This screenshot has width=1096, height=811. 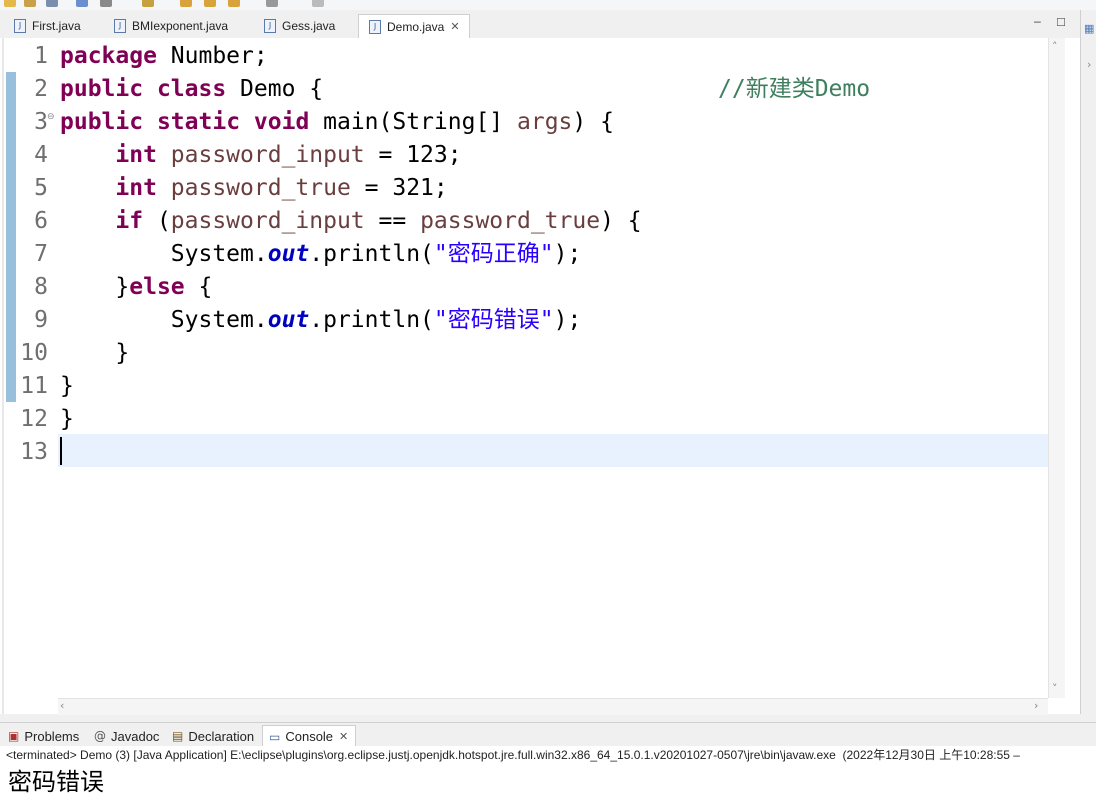 I want to click on maximize-icon: ☐, so click(x=1061, y=22).